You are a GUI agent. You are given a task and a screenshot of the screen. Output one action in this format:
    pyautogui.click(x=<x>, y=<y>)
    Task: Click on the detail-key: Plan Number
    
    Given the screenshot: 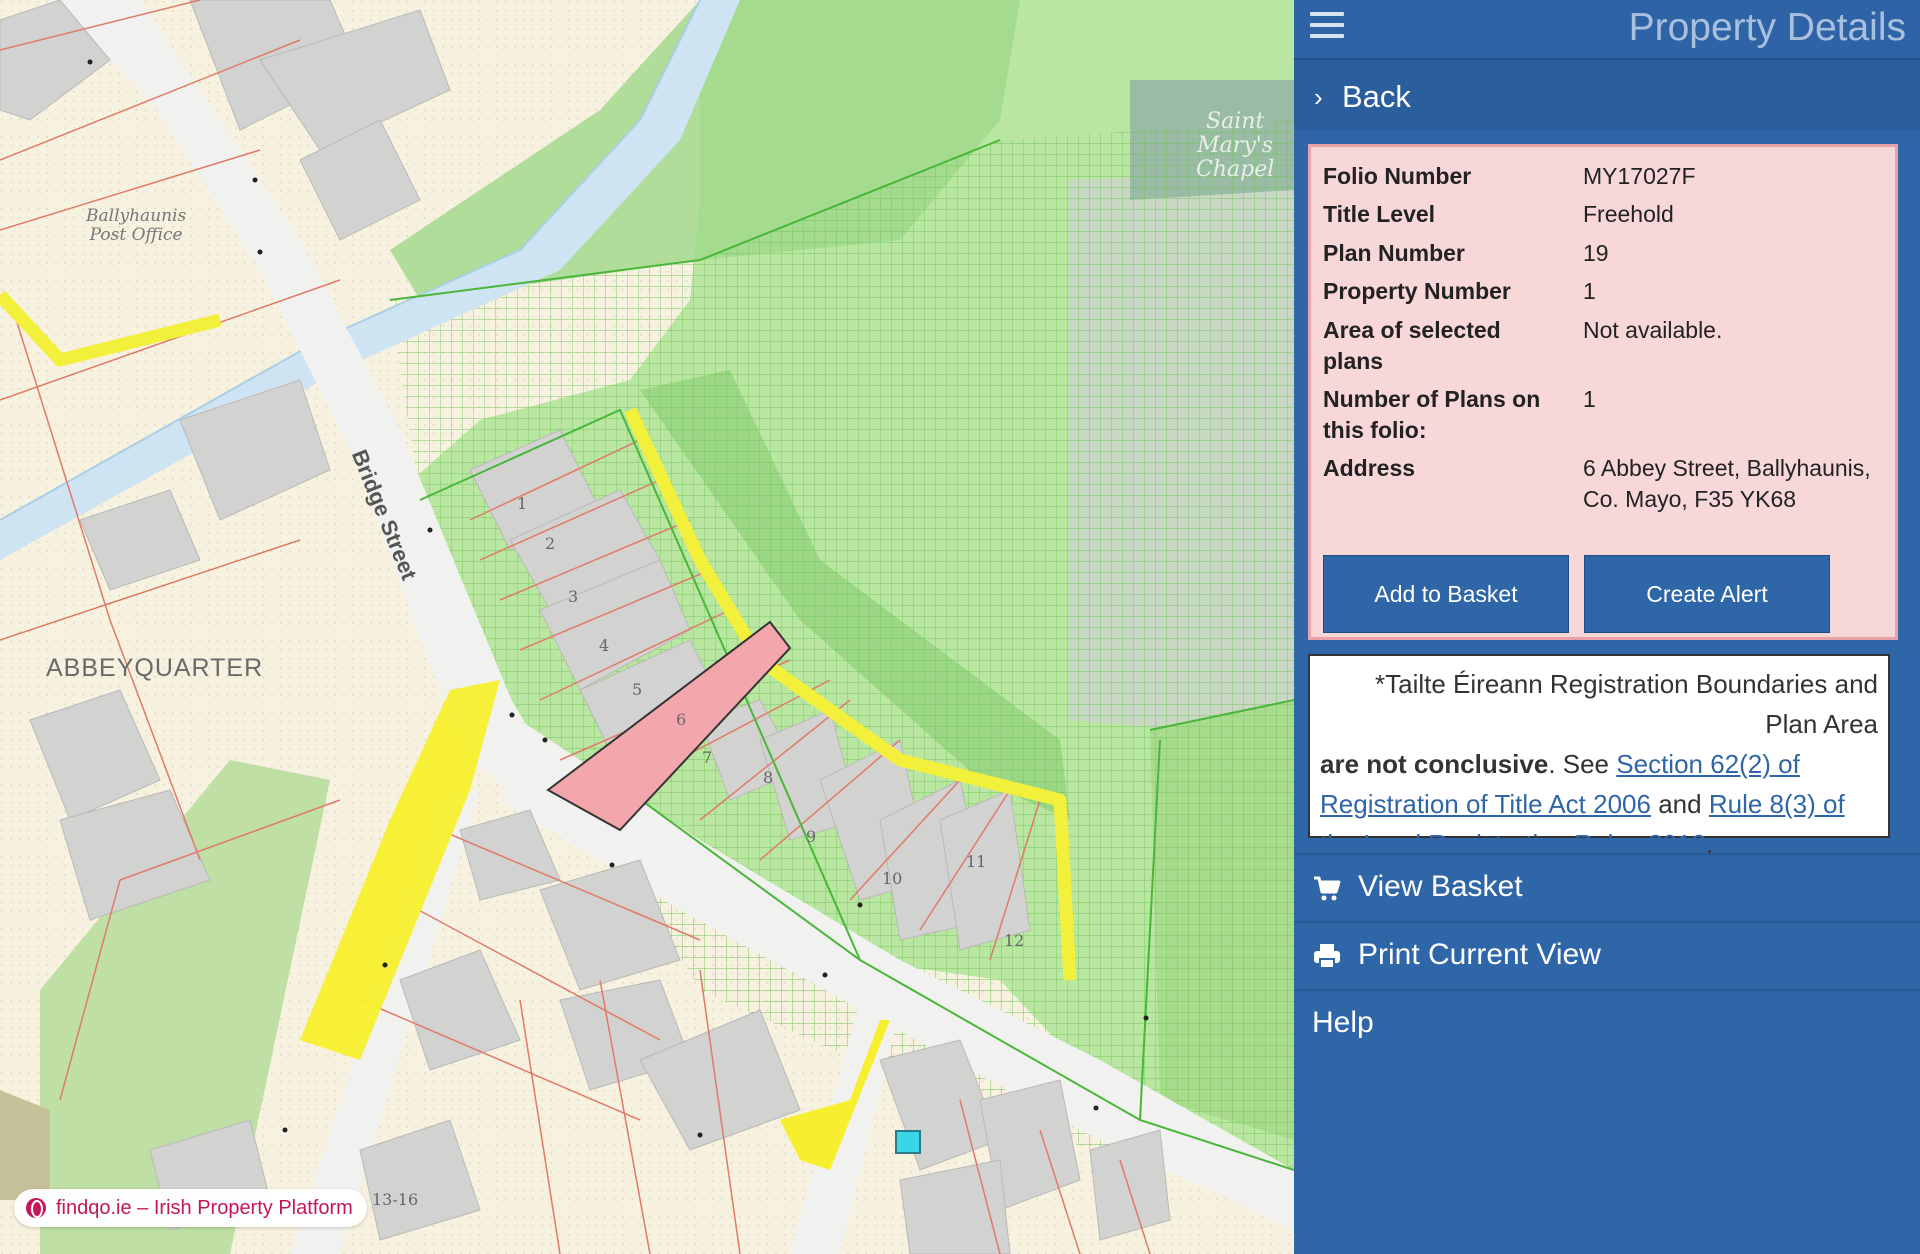 What is the action you would take?
    pyautogui.click(x=1394, y=253)
    